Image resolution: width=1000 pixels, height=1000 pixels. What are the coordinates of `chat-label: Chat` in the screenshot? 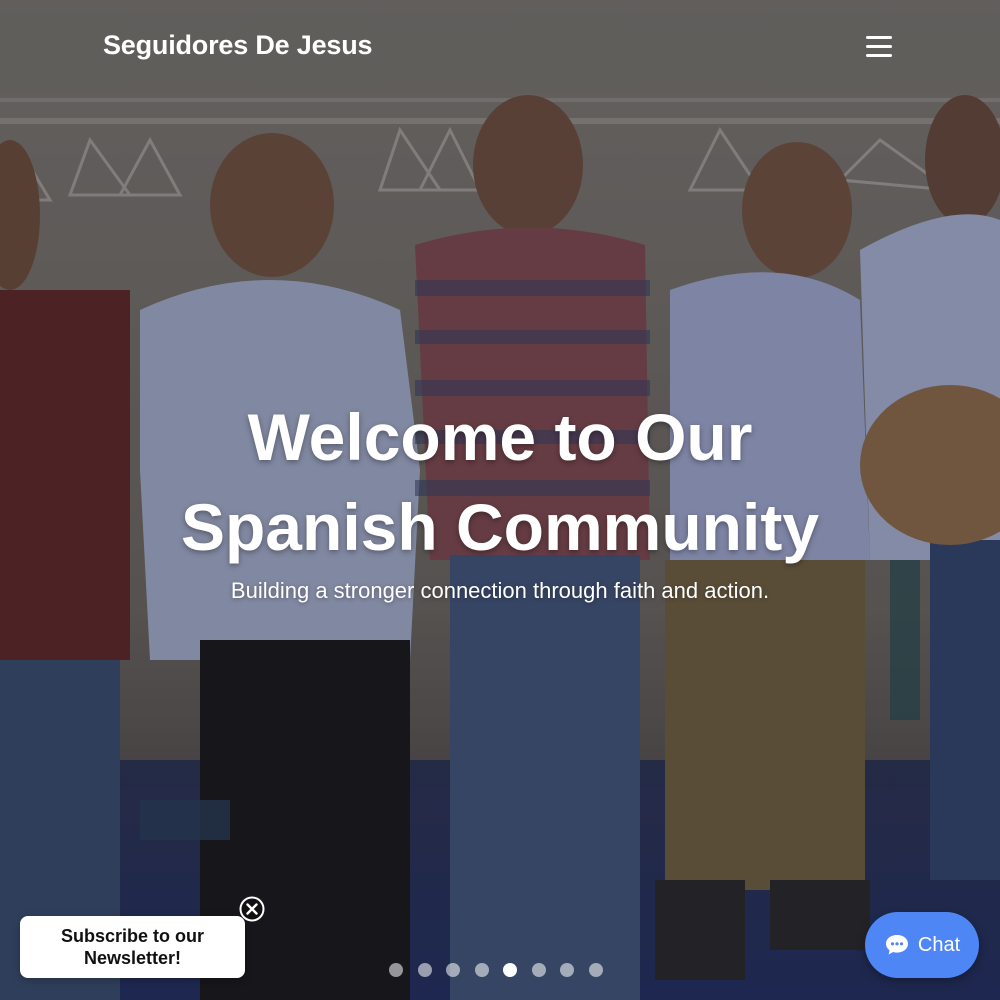 It's located at (939, 944).